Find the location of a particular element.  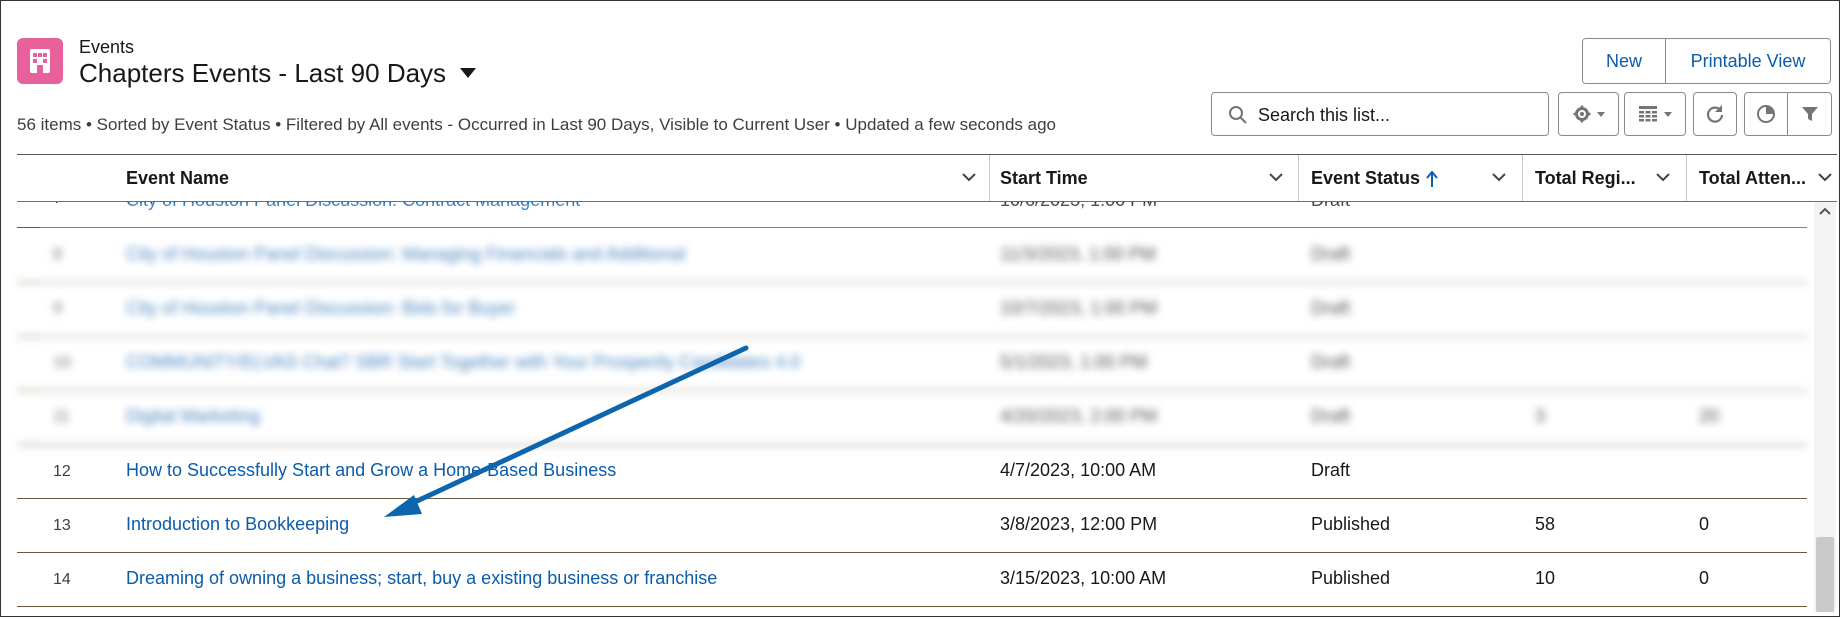

caret-down-icon is located at coordinates (468, 73).